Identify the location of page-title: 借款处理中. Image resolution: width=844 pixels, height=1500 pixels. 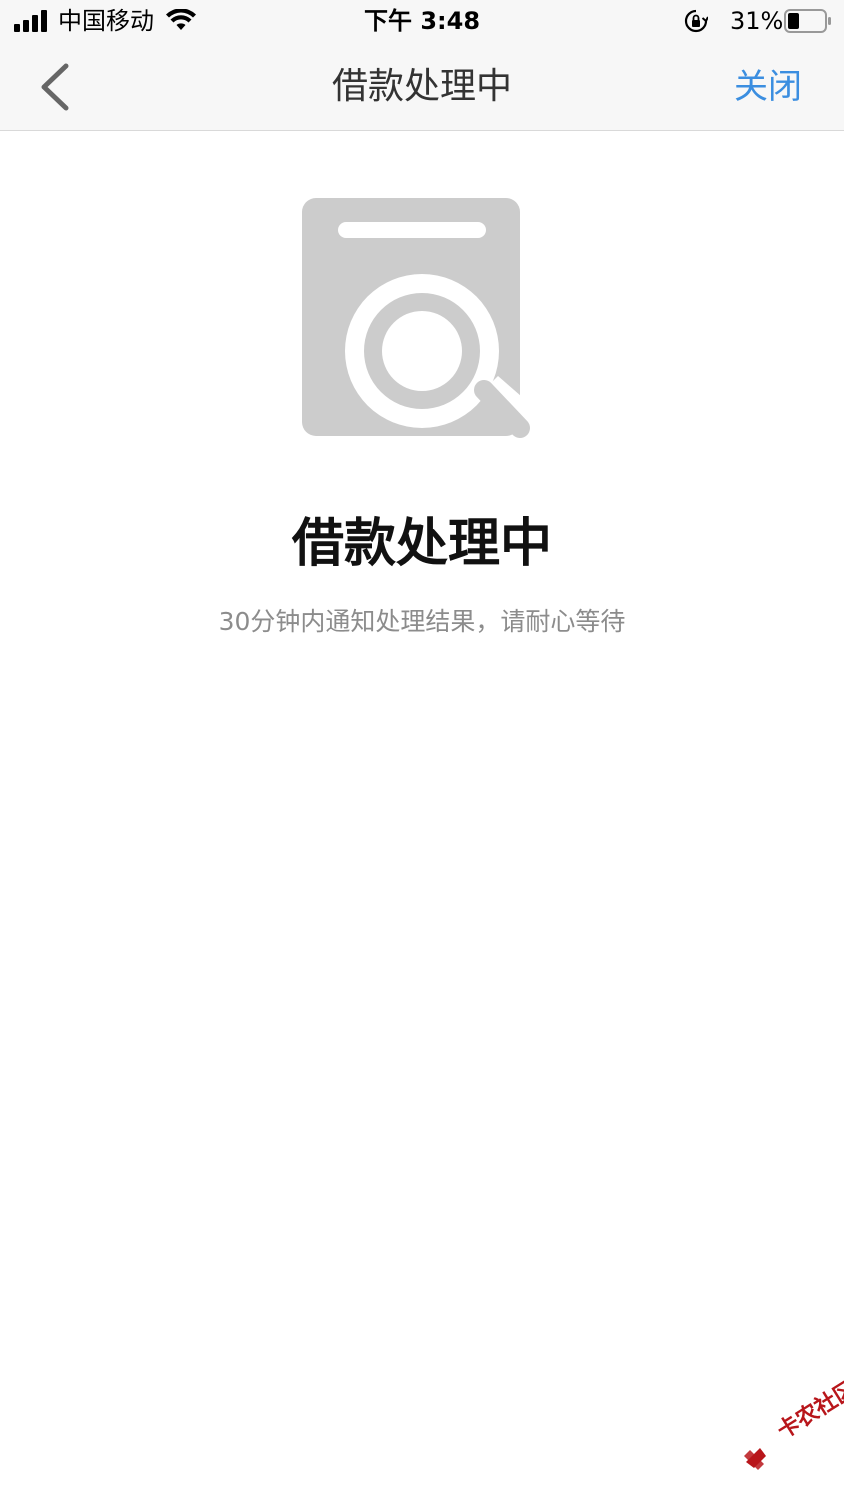
(421, 86).